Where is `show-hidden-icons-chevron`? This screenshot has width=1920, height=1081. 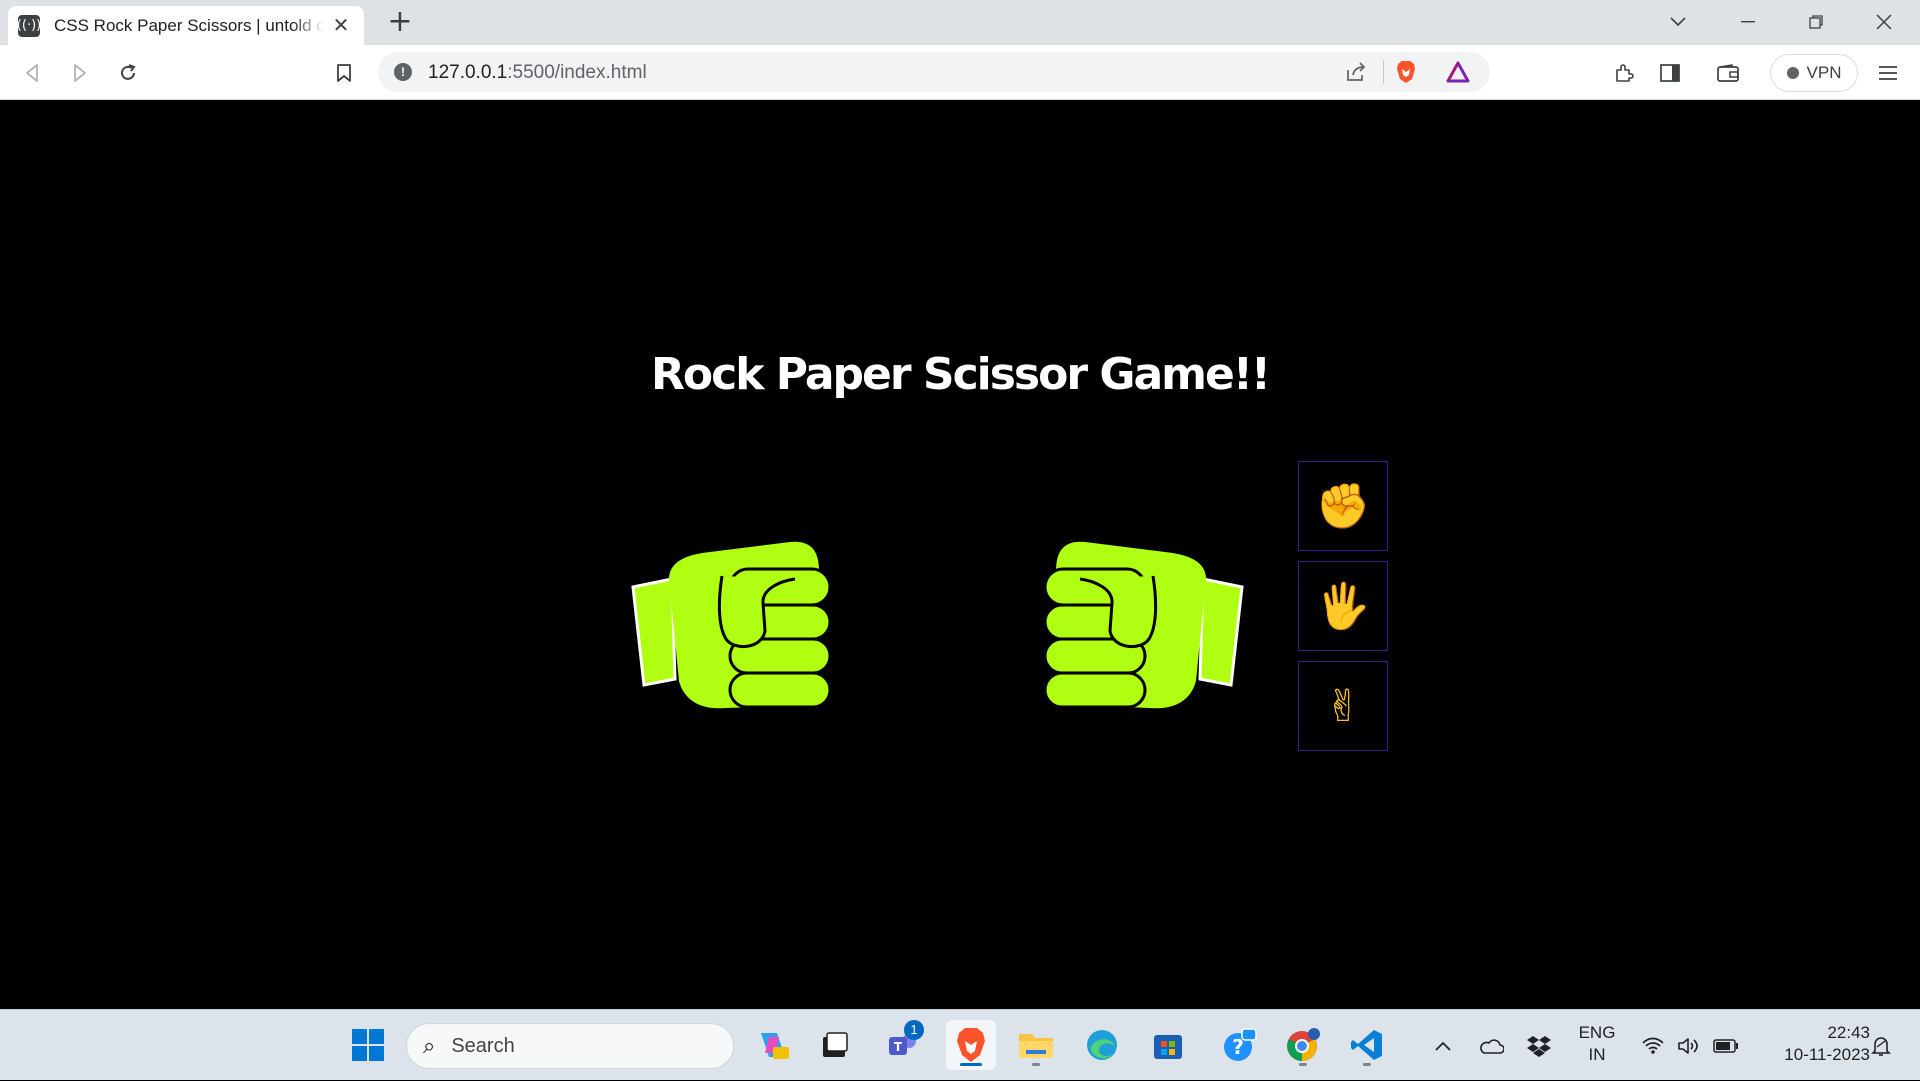 show-hidden-icons-chevron is located at coordinates (1443, 1045).